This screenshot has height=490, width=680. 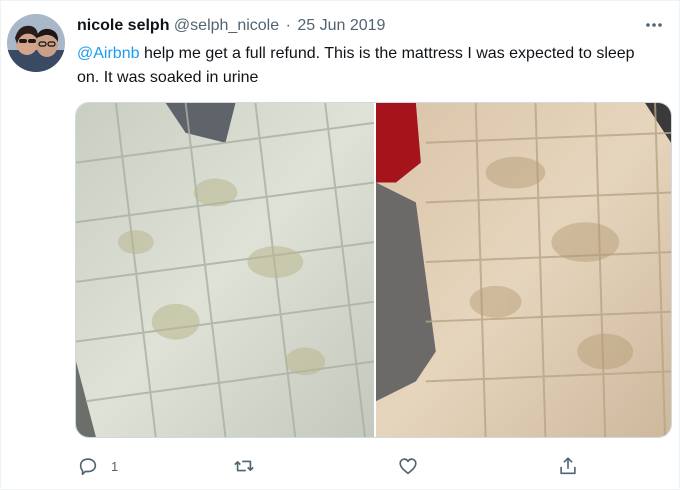 I want to click on display-name: nicole selph, so click(x=123, y=25).